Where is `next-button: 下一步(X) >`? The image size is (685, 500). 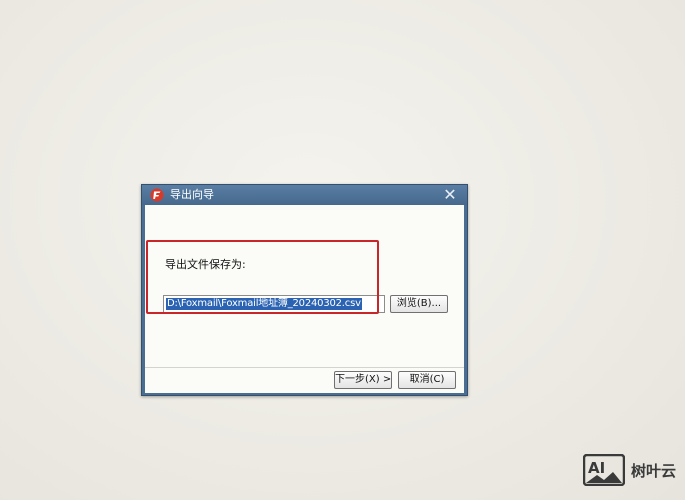
next-button: 下一步(X) > is located at coordinates (363, 380).